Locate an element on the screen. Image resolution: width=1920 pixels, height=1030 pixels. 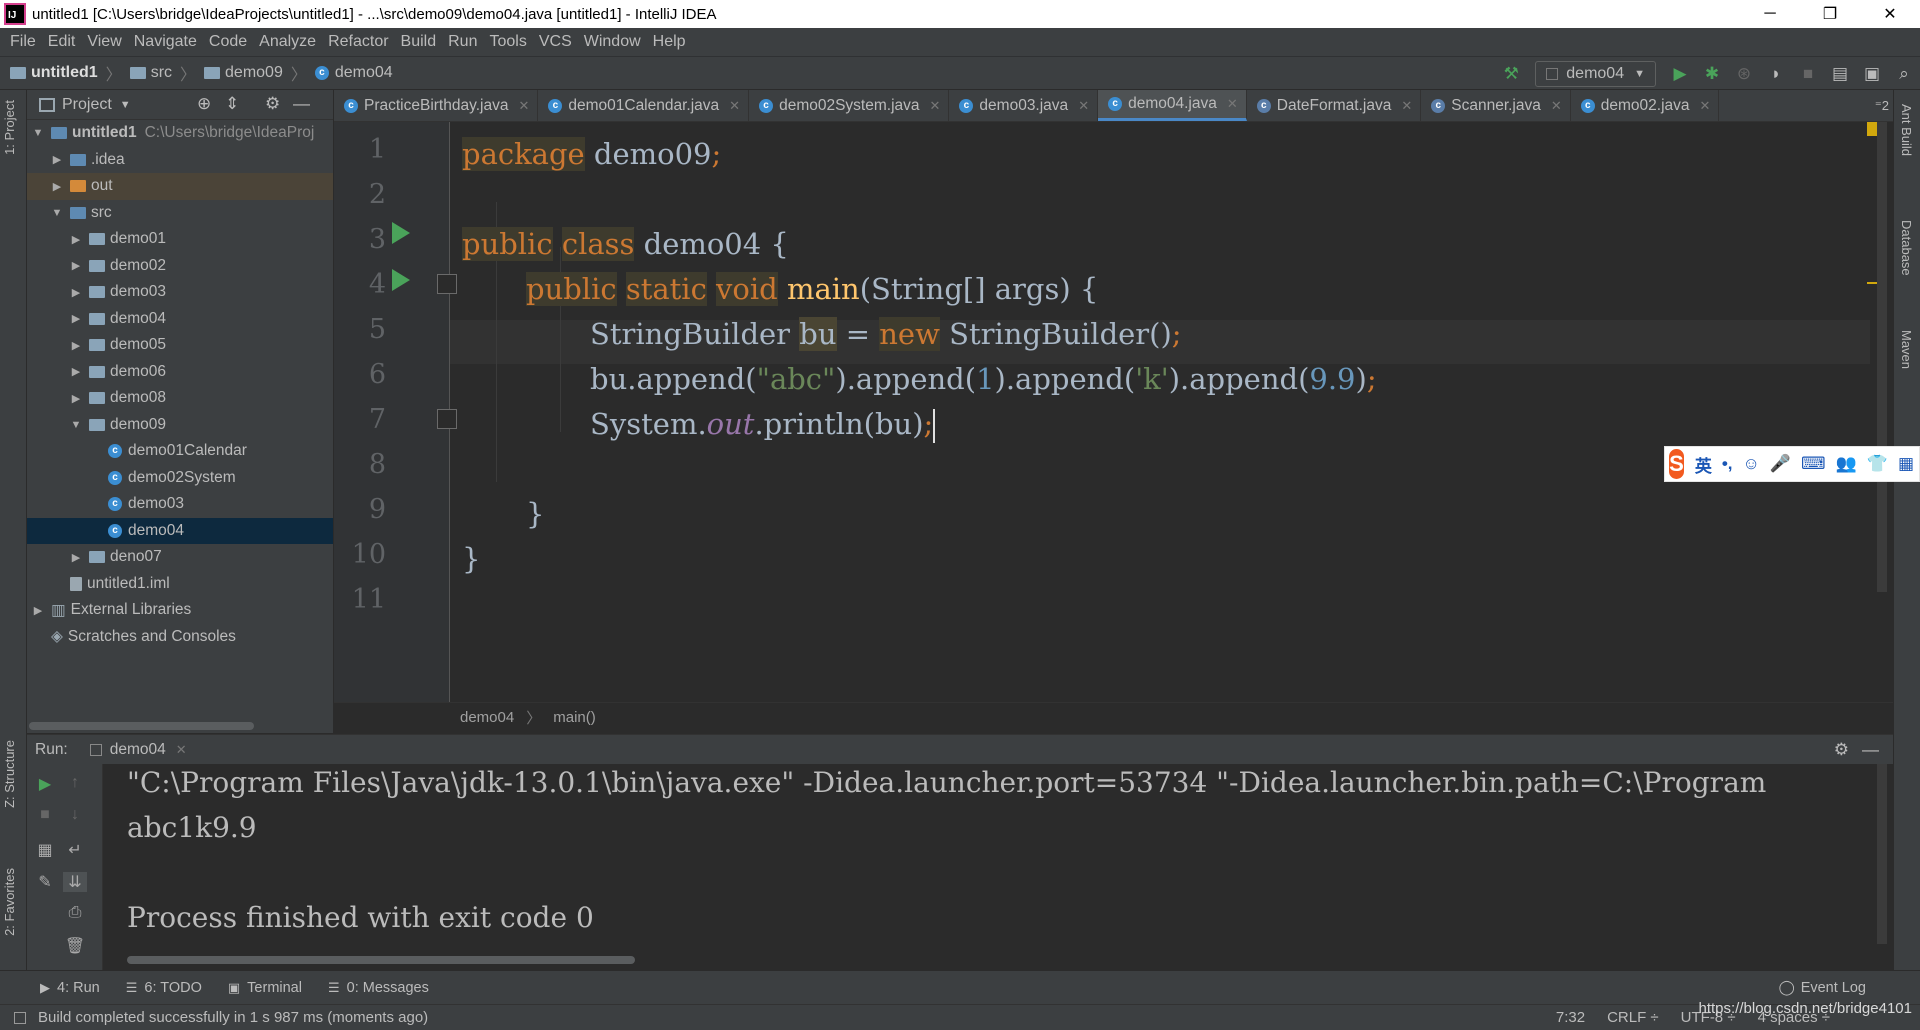
run-icon: ▶ is located at coordinates (1680, 74).